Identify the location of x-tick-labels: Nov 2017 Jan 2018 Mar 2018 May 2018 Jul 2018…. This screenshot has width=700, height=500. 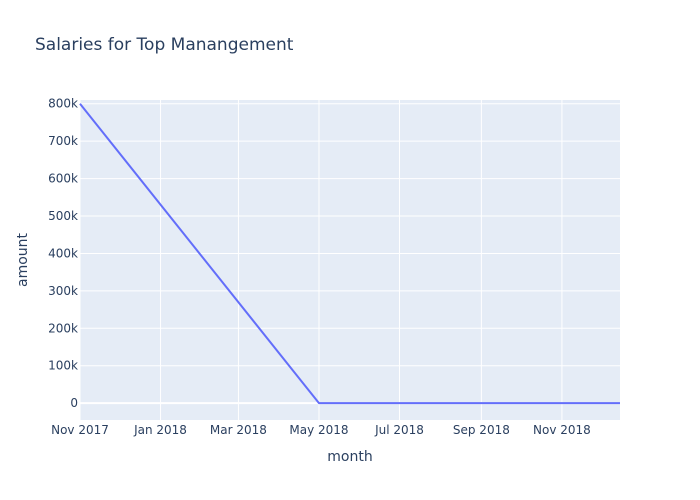
(321, 430).